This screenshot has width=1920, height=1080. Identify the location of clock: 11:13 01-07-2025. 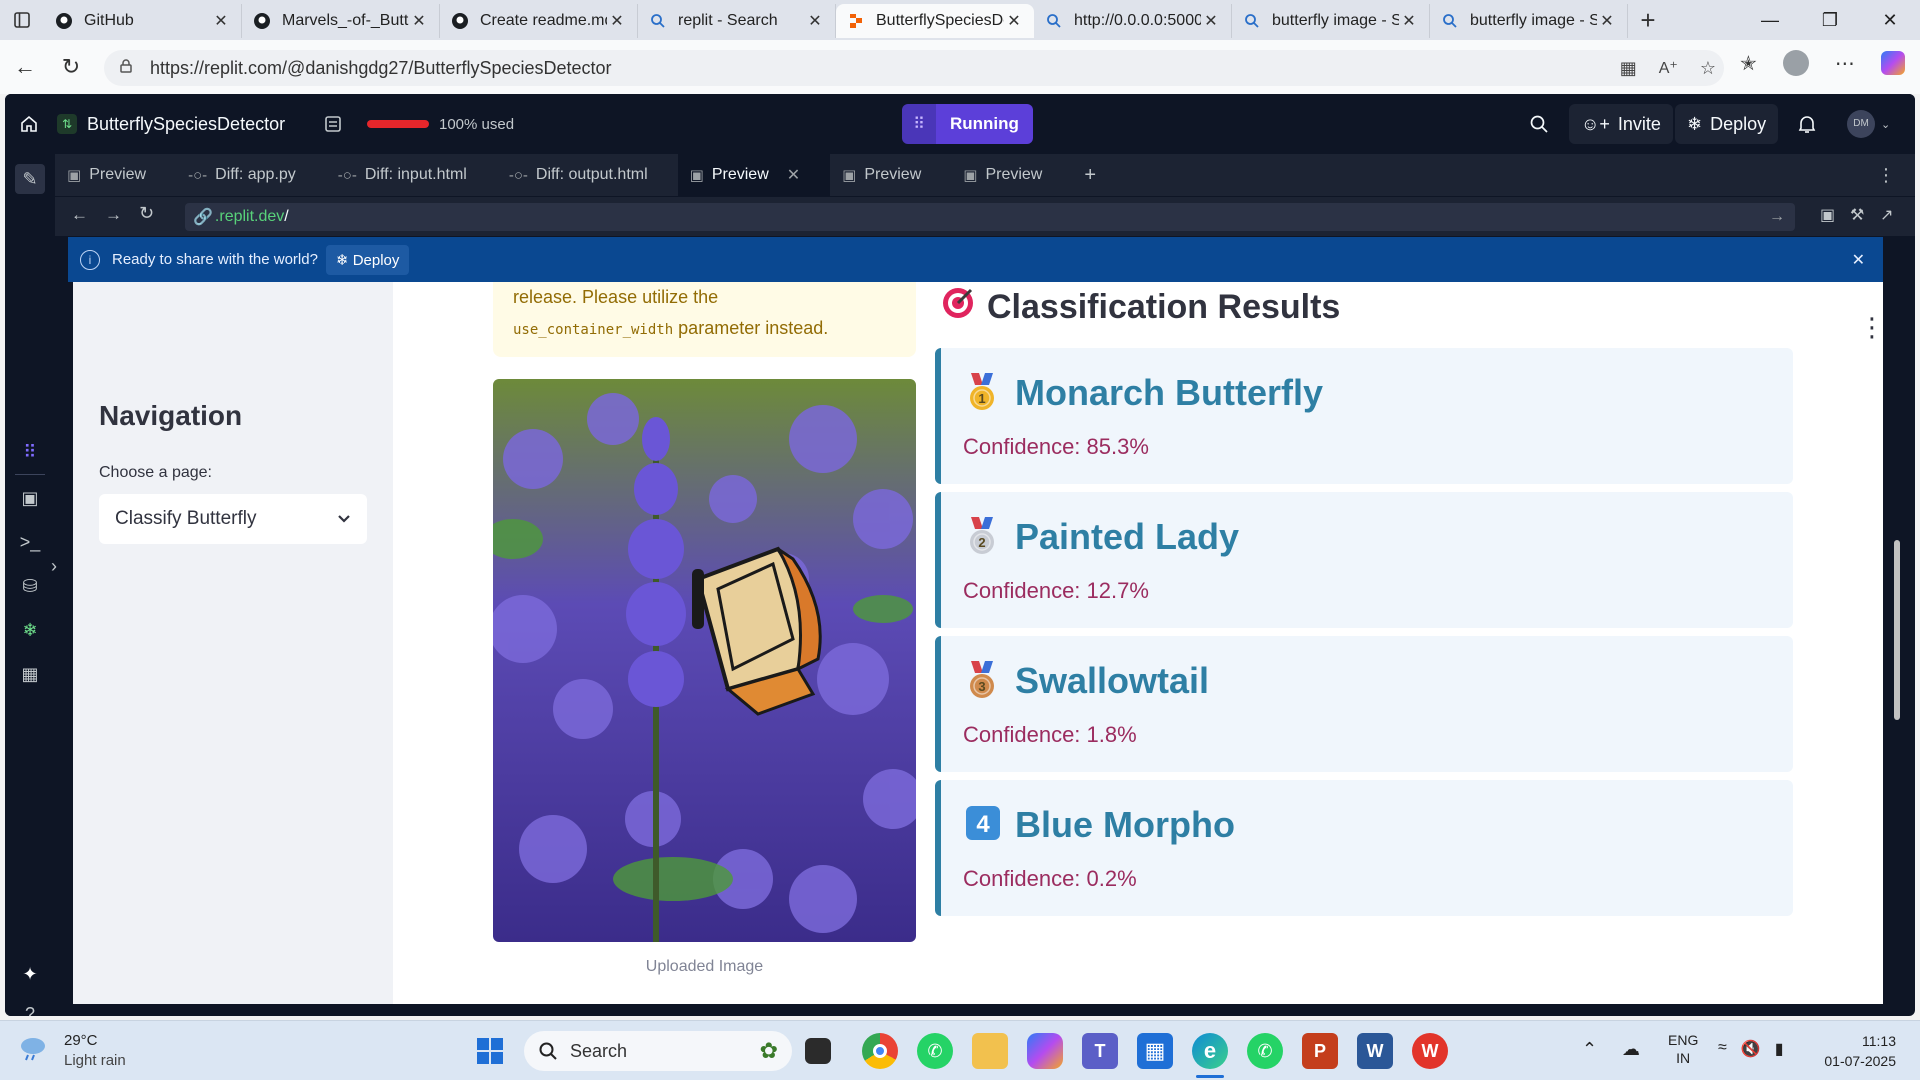
(1857, 1051).